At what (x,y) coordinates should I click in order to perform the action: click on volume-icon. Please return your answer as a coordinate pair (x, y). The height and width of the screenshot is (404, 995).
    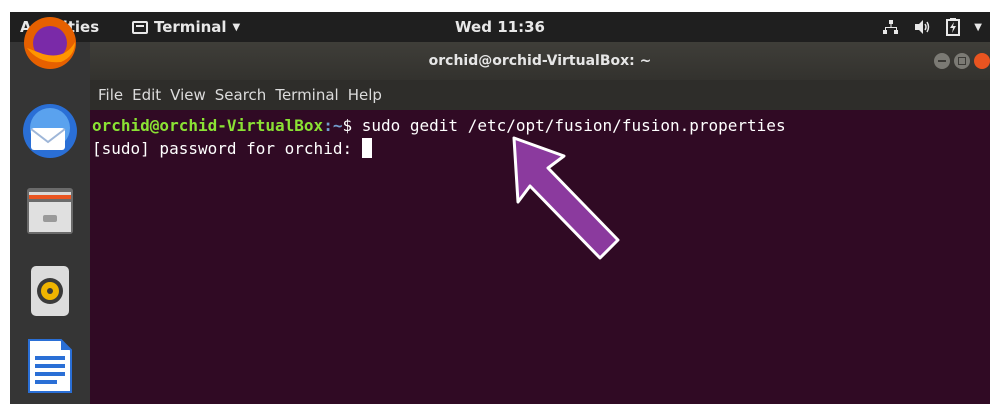
    Looking at the image, I should click on (922, 27).